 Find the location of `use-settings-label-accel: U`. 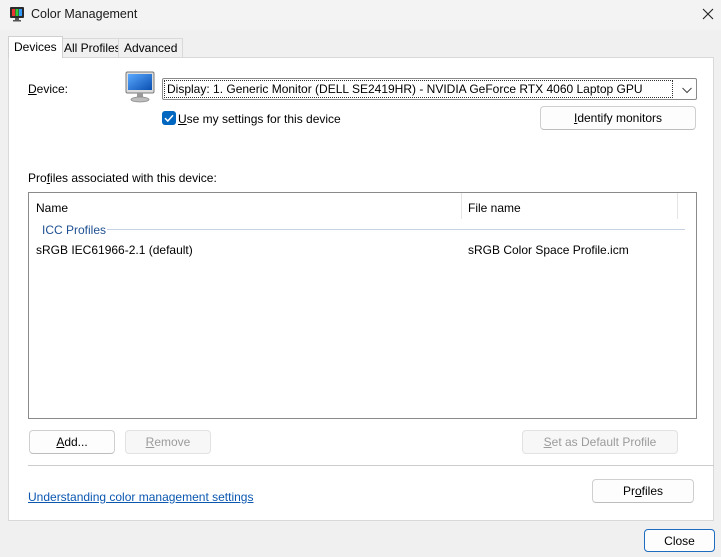

use-settings-label-accel: U is located at coordinates (182, 119).